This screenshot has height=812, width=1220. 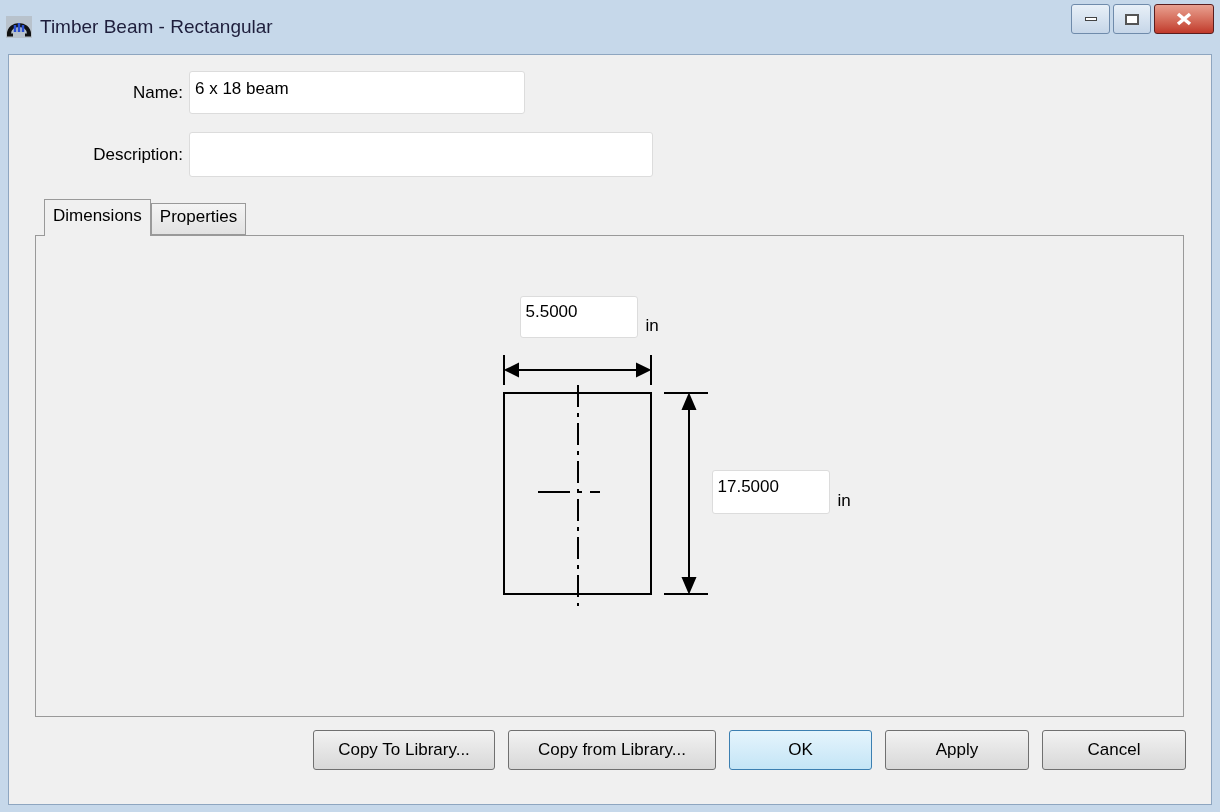 What do you see at coordinates (421, 154) in the screenshot?
I see `text-field` at bounding box center [421, 154].